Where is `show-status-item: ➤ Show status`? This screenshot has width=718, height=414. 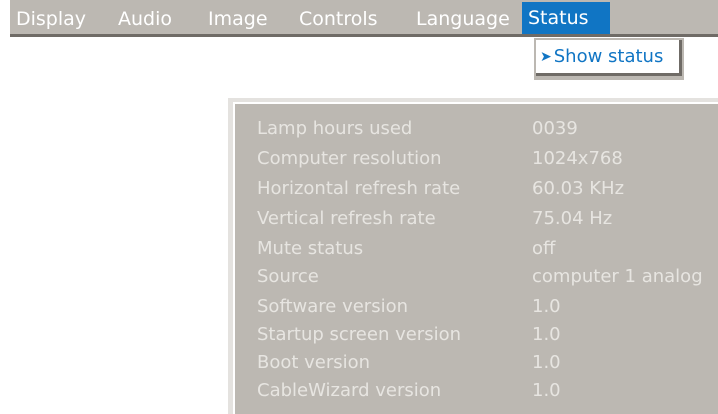 show-status-item: ➤ Show status is located at coordinates (609, 58).